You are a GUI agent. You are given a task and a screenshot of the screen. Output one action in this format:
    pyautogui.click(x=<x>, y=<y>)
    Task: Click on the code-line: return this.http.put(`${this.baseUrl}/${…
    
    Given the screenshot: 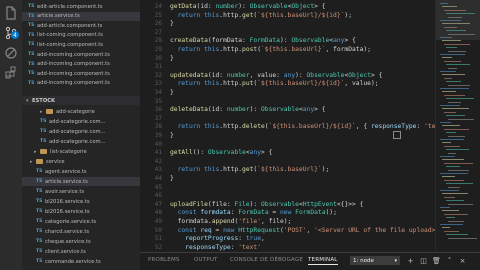 What is the action you would take?
    pyautogui.click(x=274, y=83)
    